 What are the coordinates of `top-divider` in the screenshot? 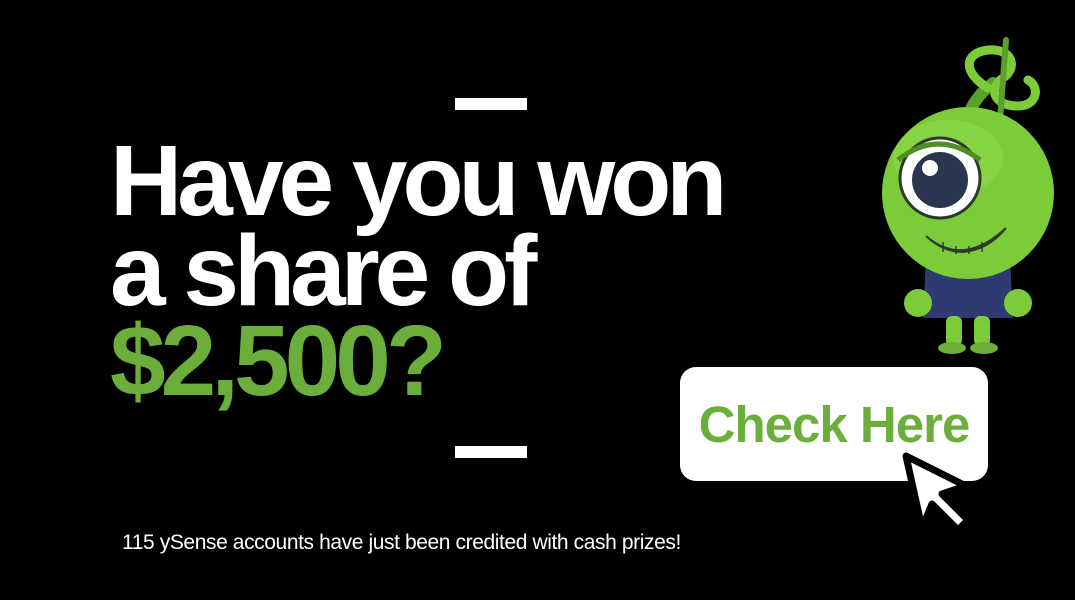 It's located at (491, 104).